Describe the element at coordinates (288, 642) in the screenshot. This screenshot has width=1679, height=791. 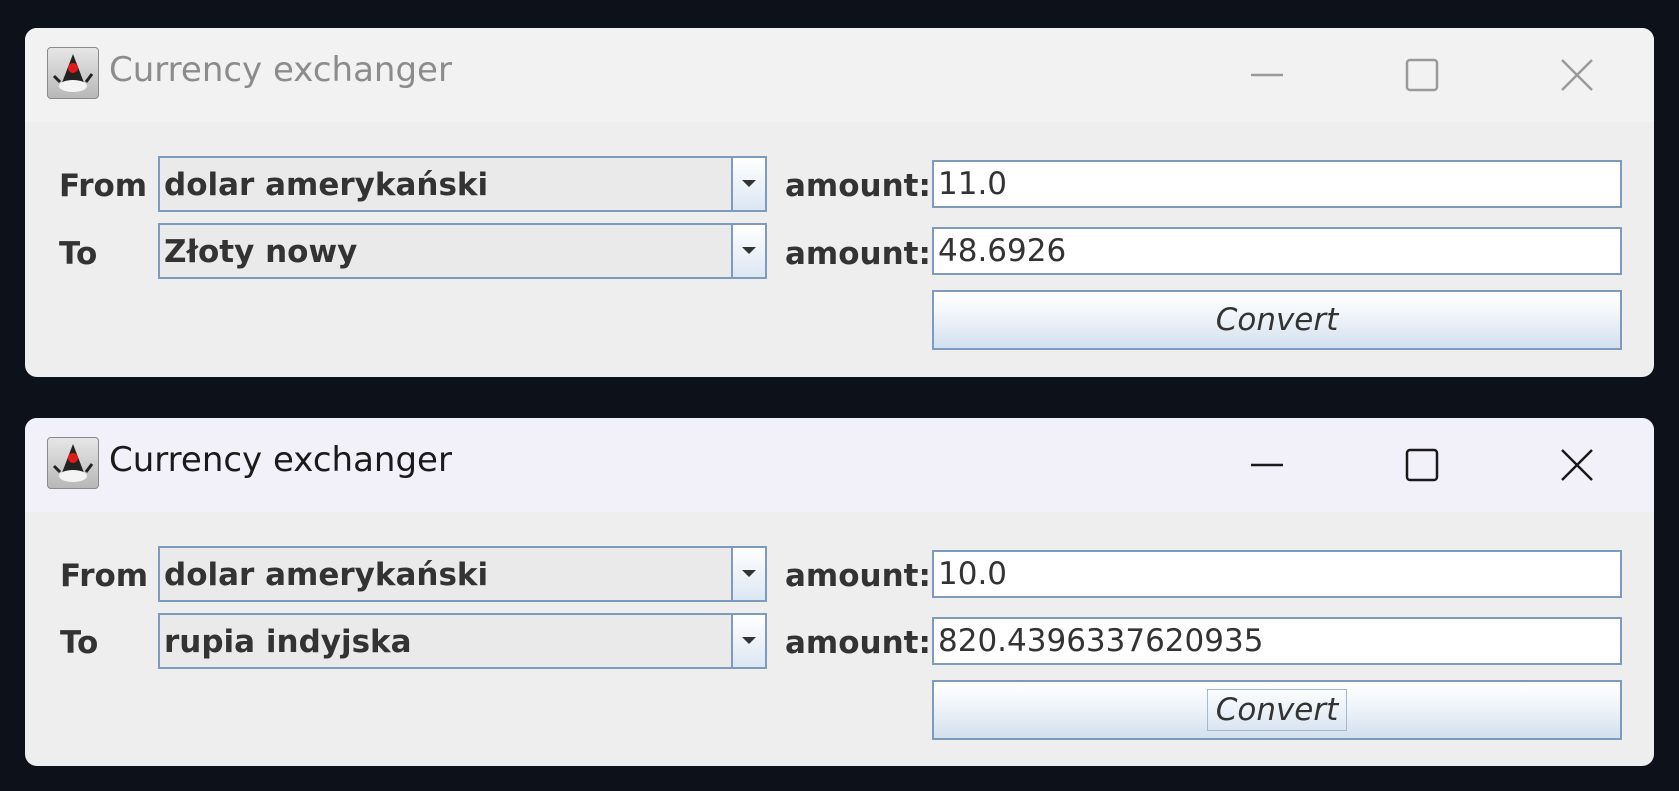
I see `to-currency-value: rupia indyjska` at that location.